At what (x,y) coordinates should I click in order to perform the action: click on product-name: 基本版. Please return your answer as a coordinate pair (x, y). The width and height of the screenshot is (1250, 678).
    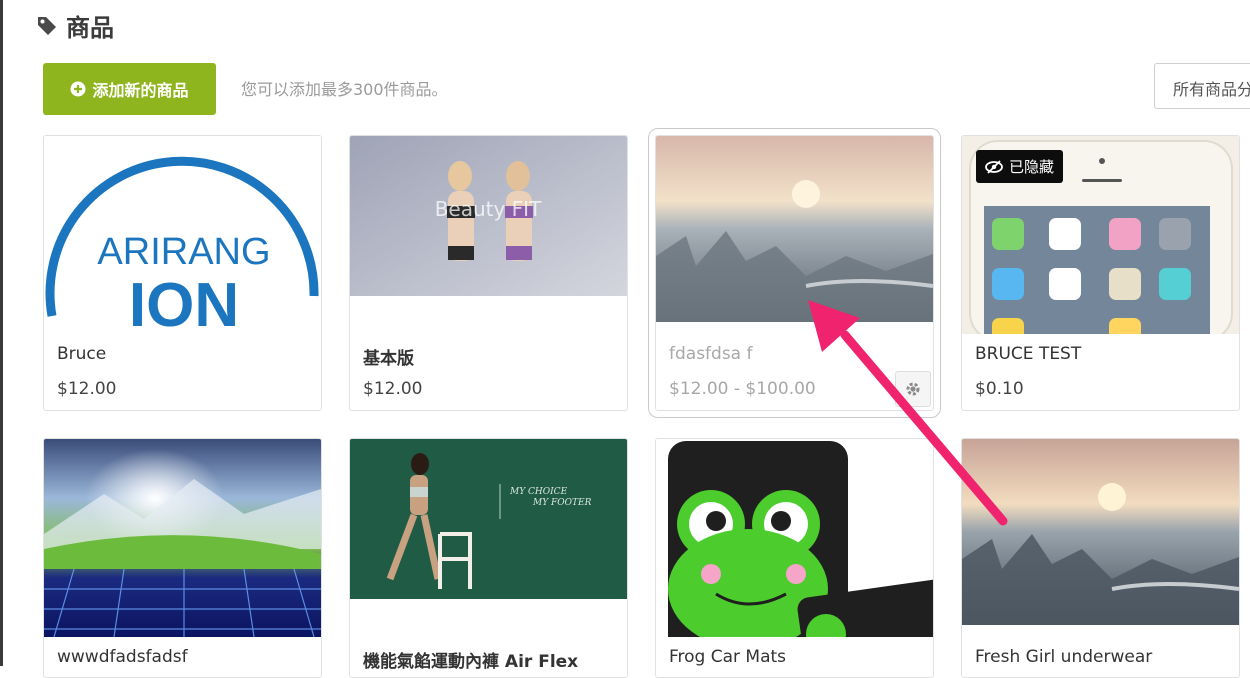
    Looking at the image, I should click on (388, 359).